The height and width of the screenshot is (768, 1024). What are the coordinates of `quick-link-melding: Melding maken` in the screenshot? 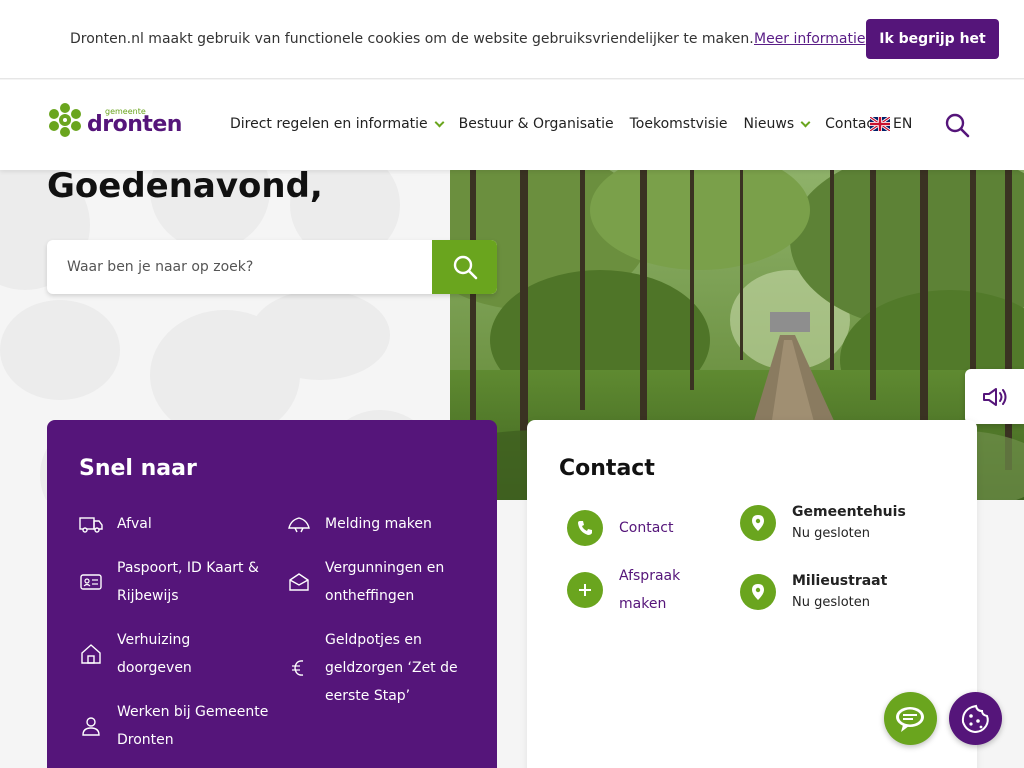 It's located at (359, 524).